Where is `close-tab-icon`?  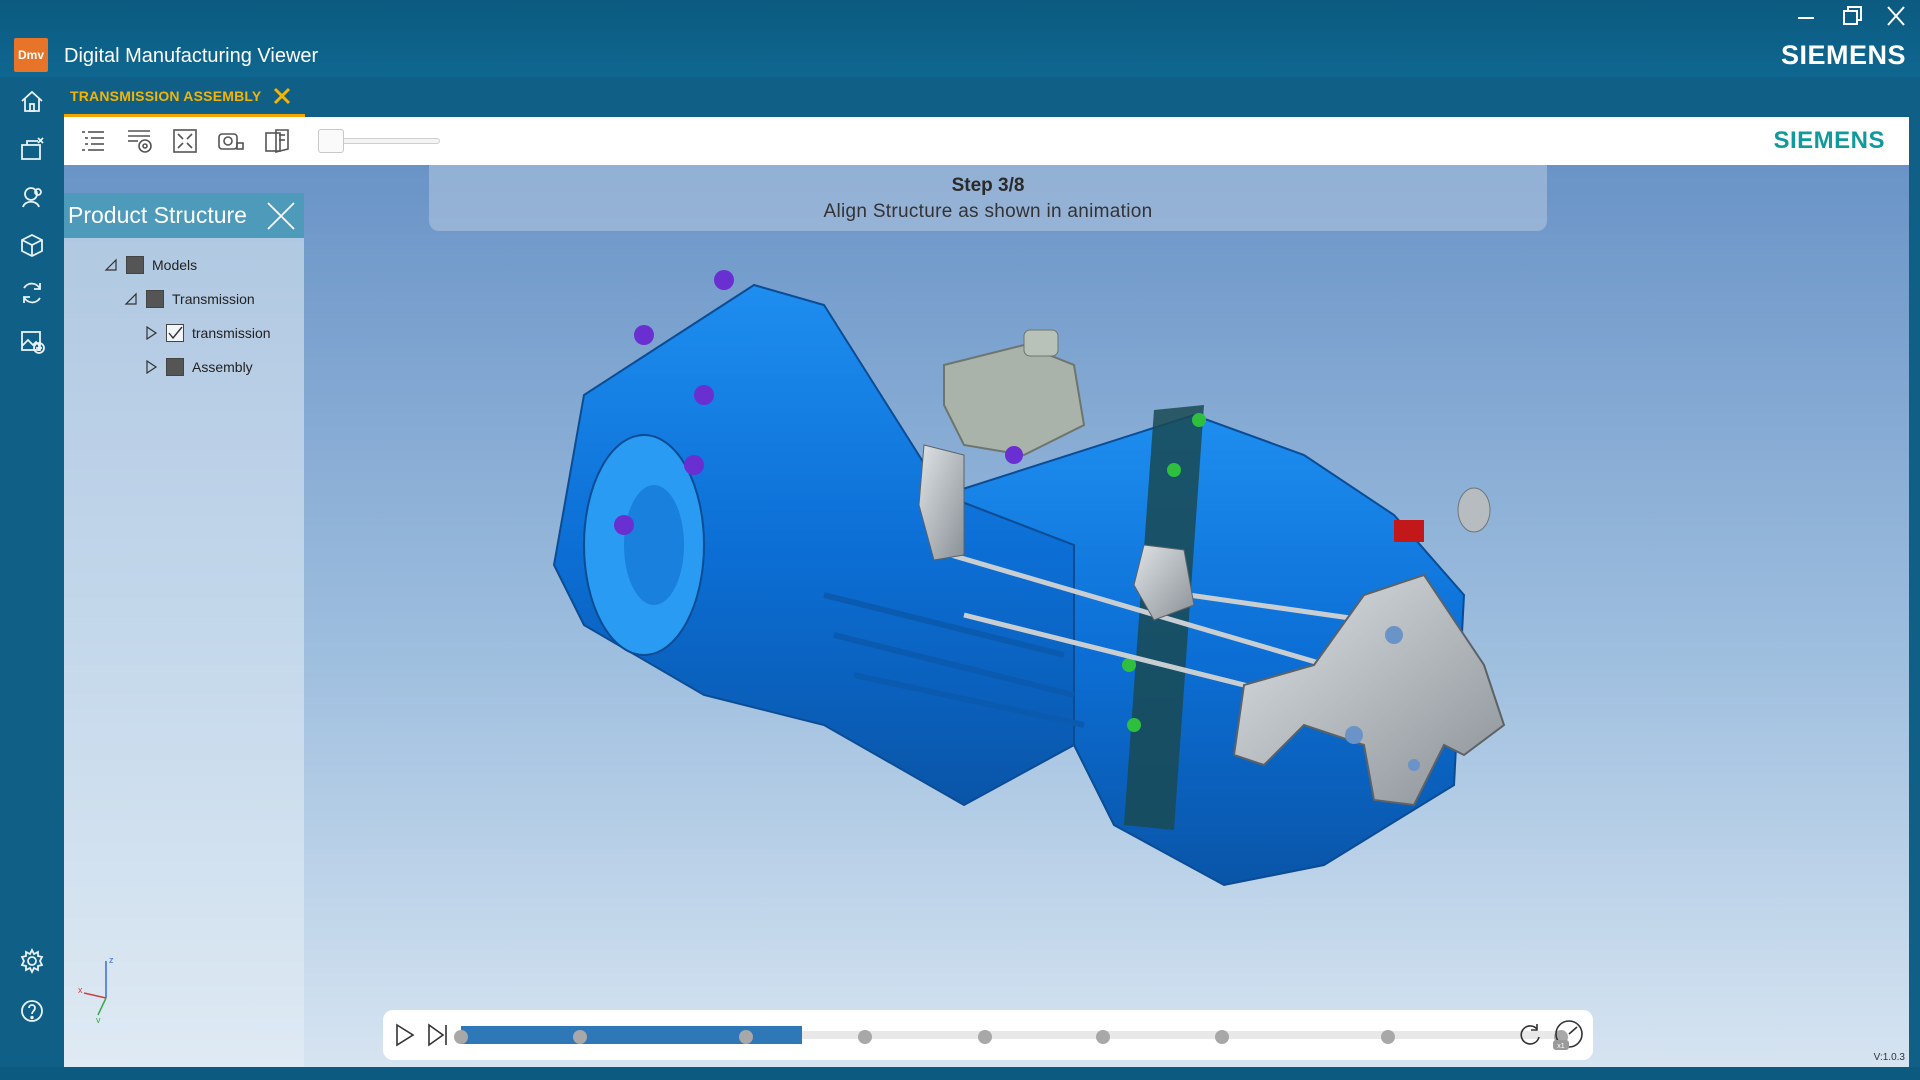 close-tab-icon is located at coordinates (282, 96).